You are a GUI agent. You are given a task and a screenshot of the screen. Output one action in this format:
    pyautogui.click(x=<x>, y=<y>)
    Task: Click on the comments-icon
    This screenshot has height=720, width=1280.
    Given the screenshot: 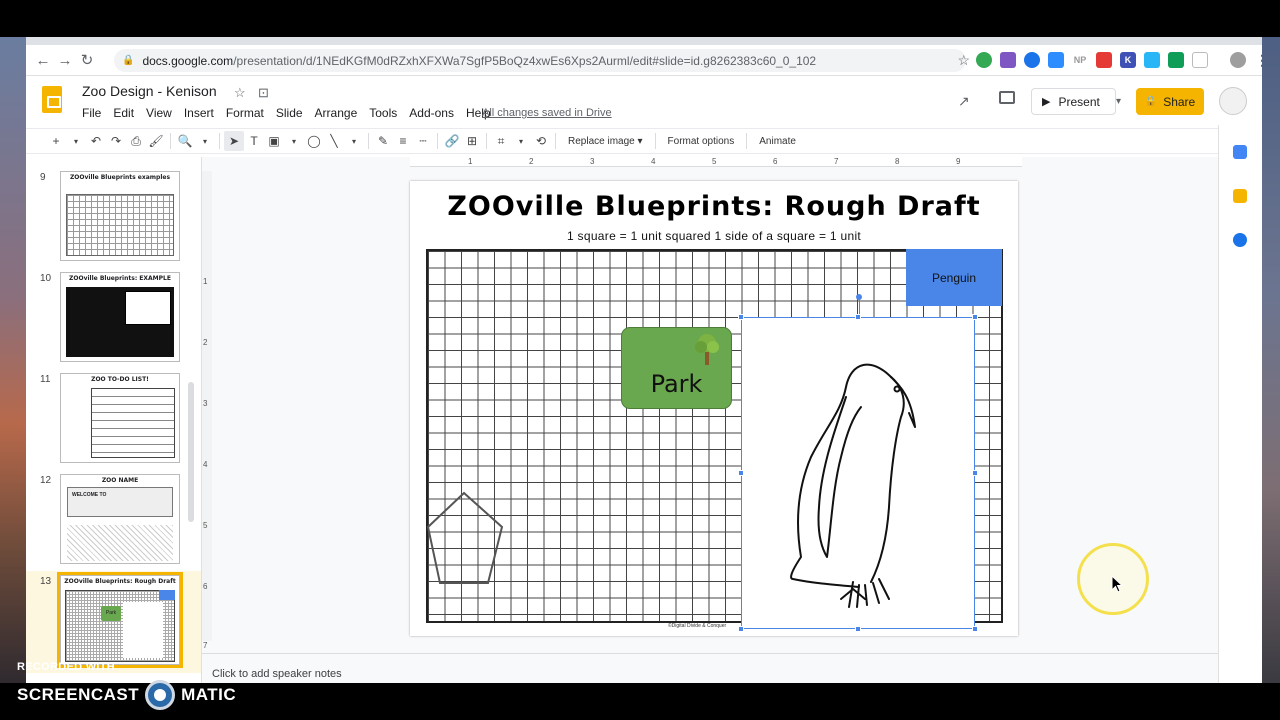 What is the action you would take?
    pyautogui.click(x=1007, y=97)
    